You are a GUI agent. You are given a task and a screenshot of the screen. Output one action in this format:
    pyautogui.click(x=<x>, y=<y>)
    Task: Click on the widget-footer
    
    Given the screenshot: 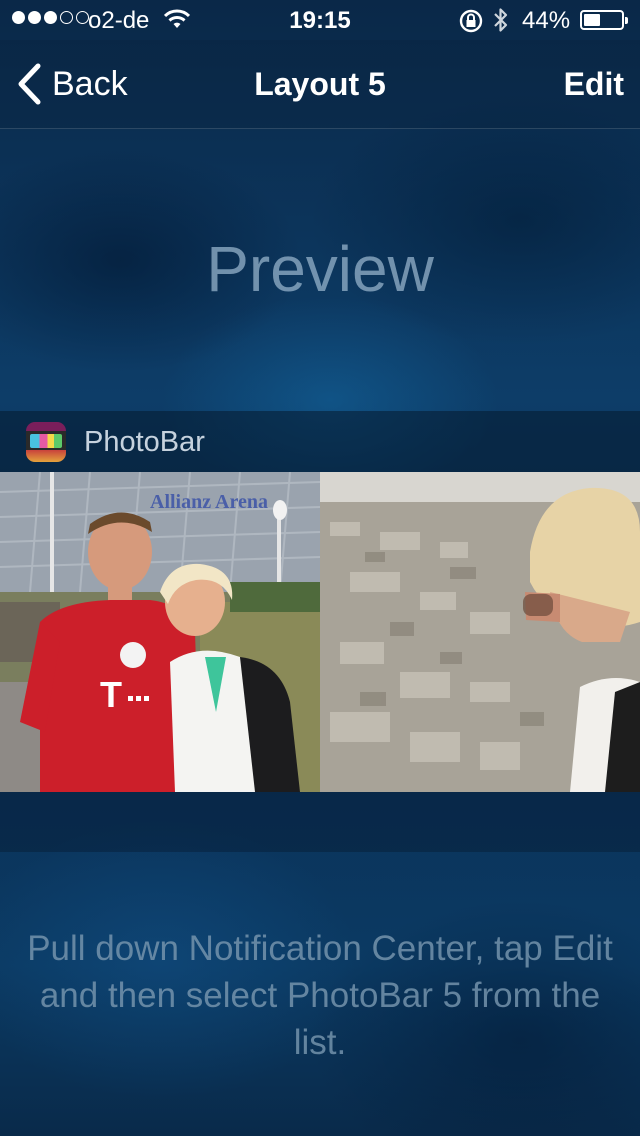 What is the action you would take?
    pyautogui.click(x=320, y=822)
    